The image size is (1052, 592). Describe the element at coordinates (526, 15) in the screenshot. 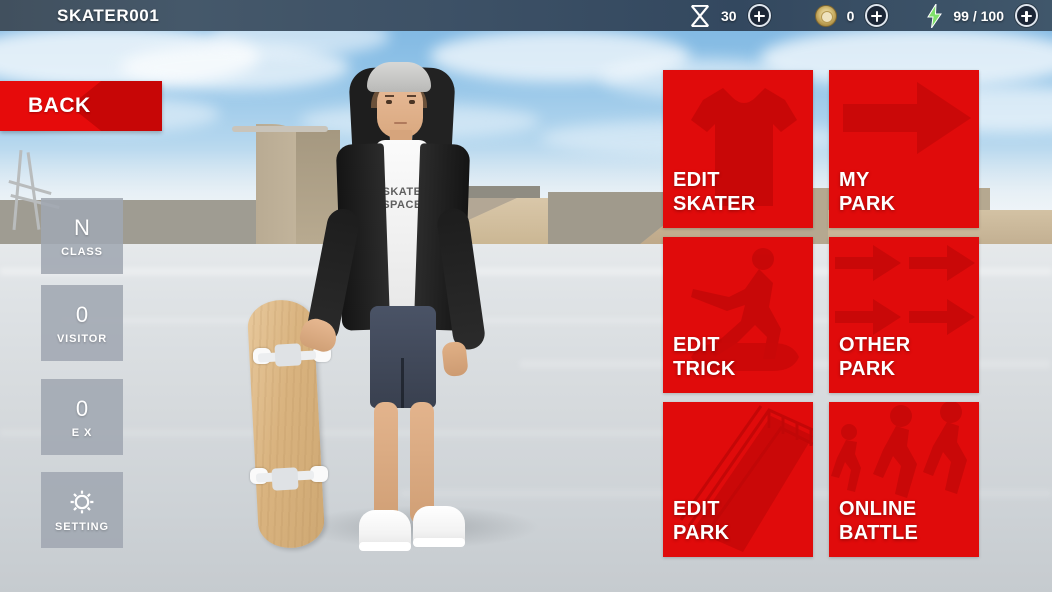

I see `top-status-bar: SKATER001 30 0 99 / 100` at that location.